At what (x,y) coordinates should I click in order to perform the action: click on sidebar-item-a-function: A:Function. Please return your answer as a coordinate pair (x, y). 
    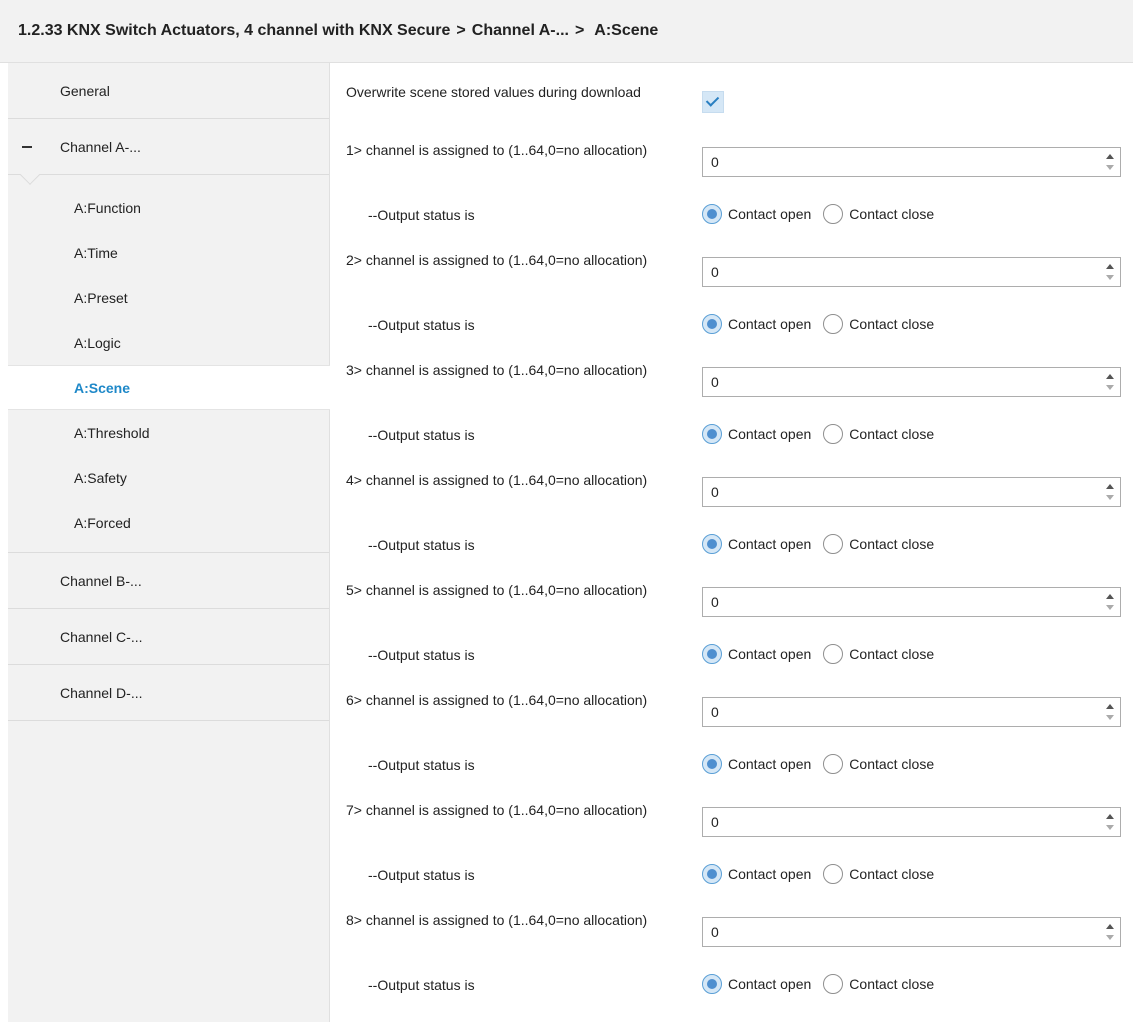
    Looking at the image, I should click on (168, 207).